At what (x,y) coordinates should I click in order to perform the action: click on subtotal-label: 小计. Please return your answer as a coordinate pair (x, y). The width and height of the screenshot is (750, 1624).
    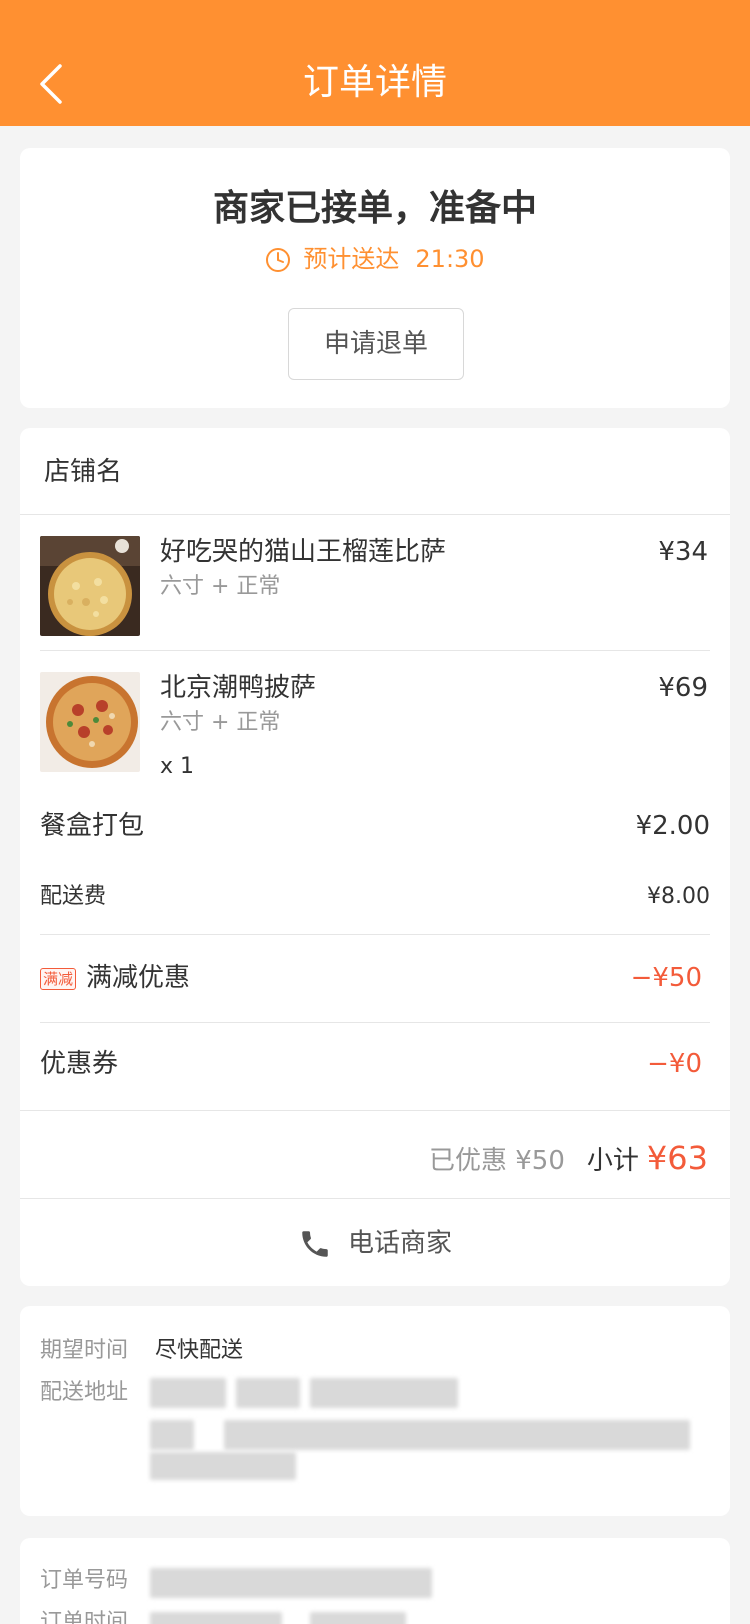
    Looking at the image, I should click on (612, 1161).